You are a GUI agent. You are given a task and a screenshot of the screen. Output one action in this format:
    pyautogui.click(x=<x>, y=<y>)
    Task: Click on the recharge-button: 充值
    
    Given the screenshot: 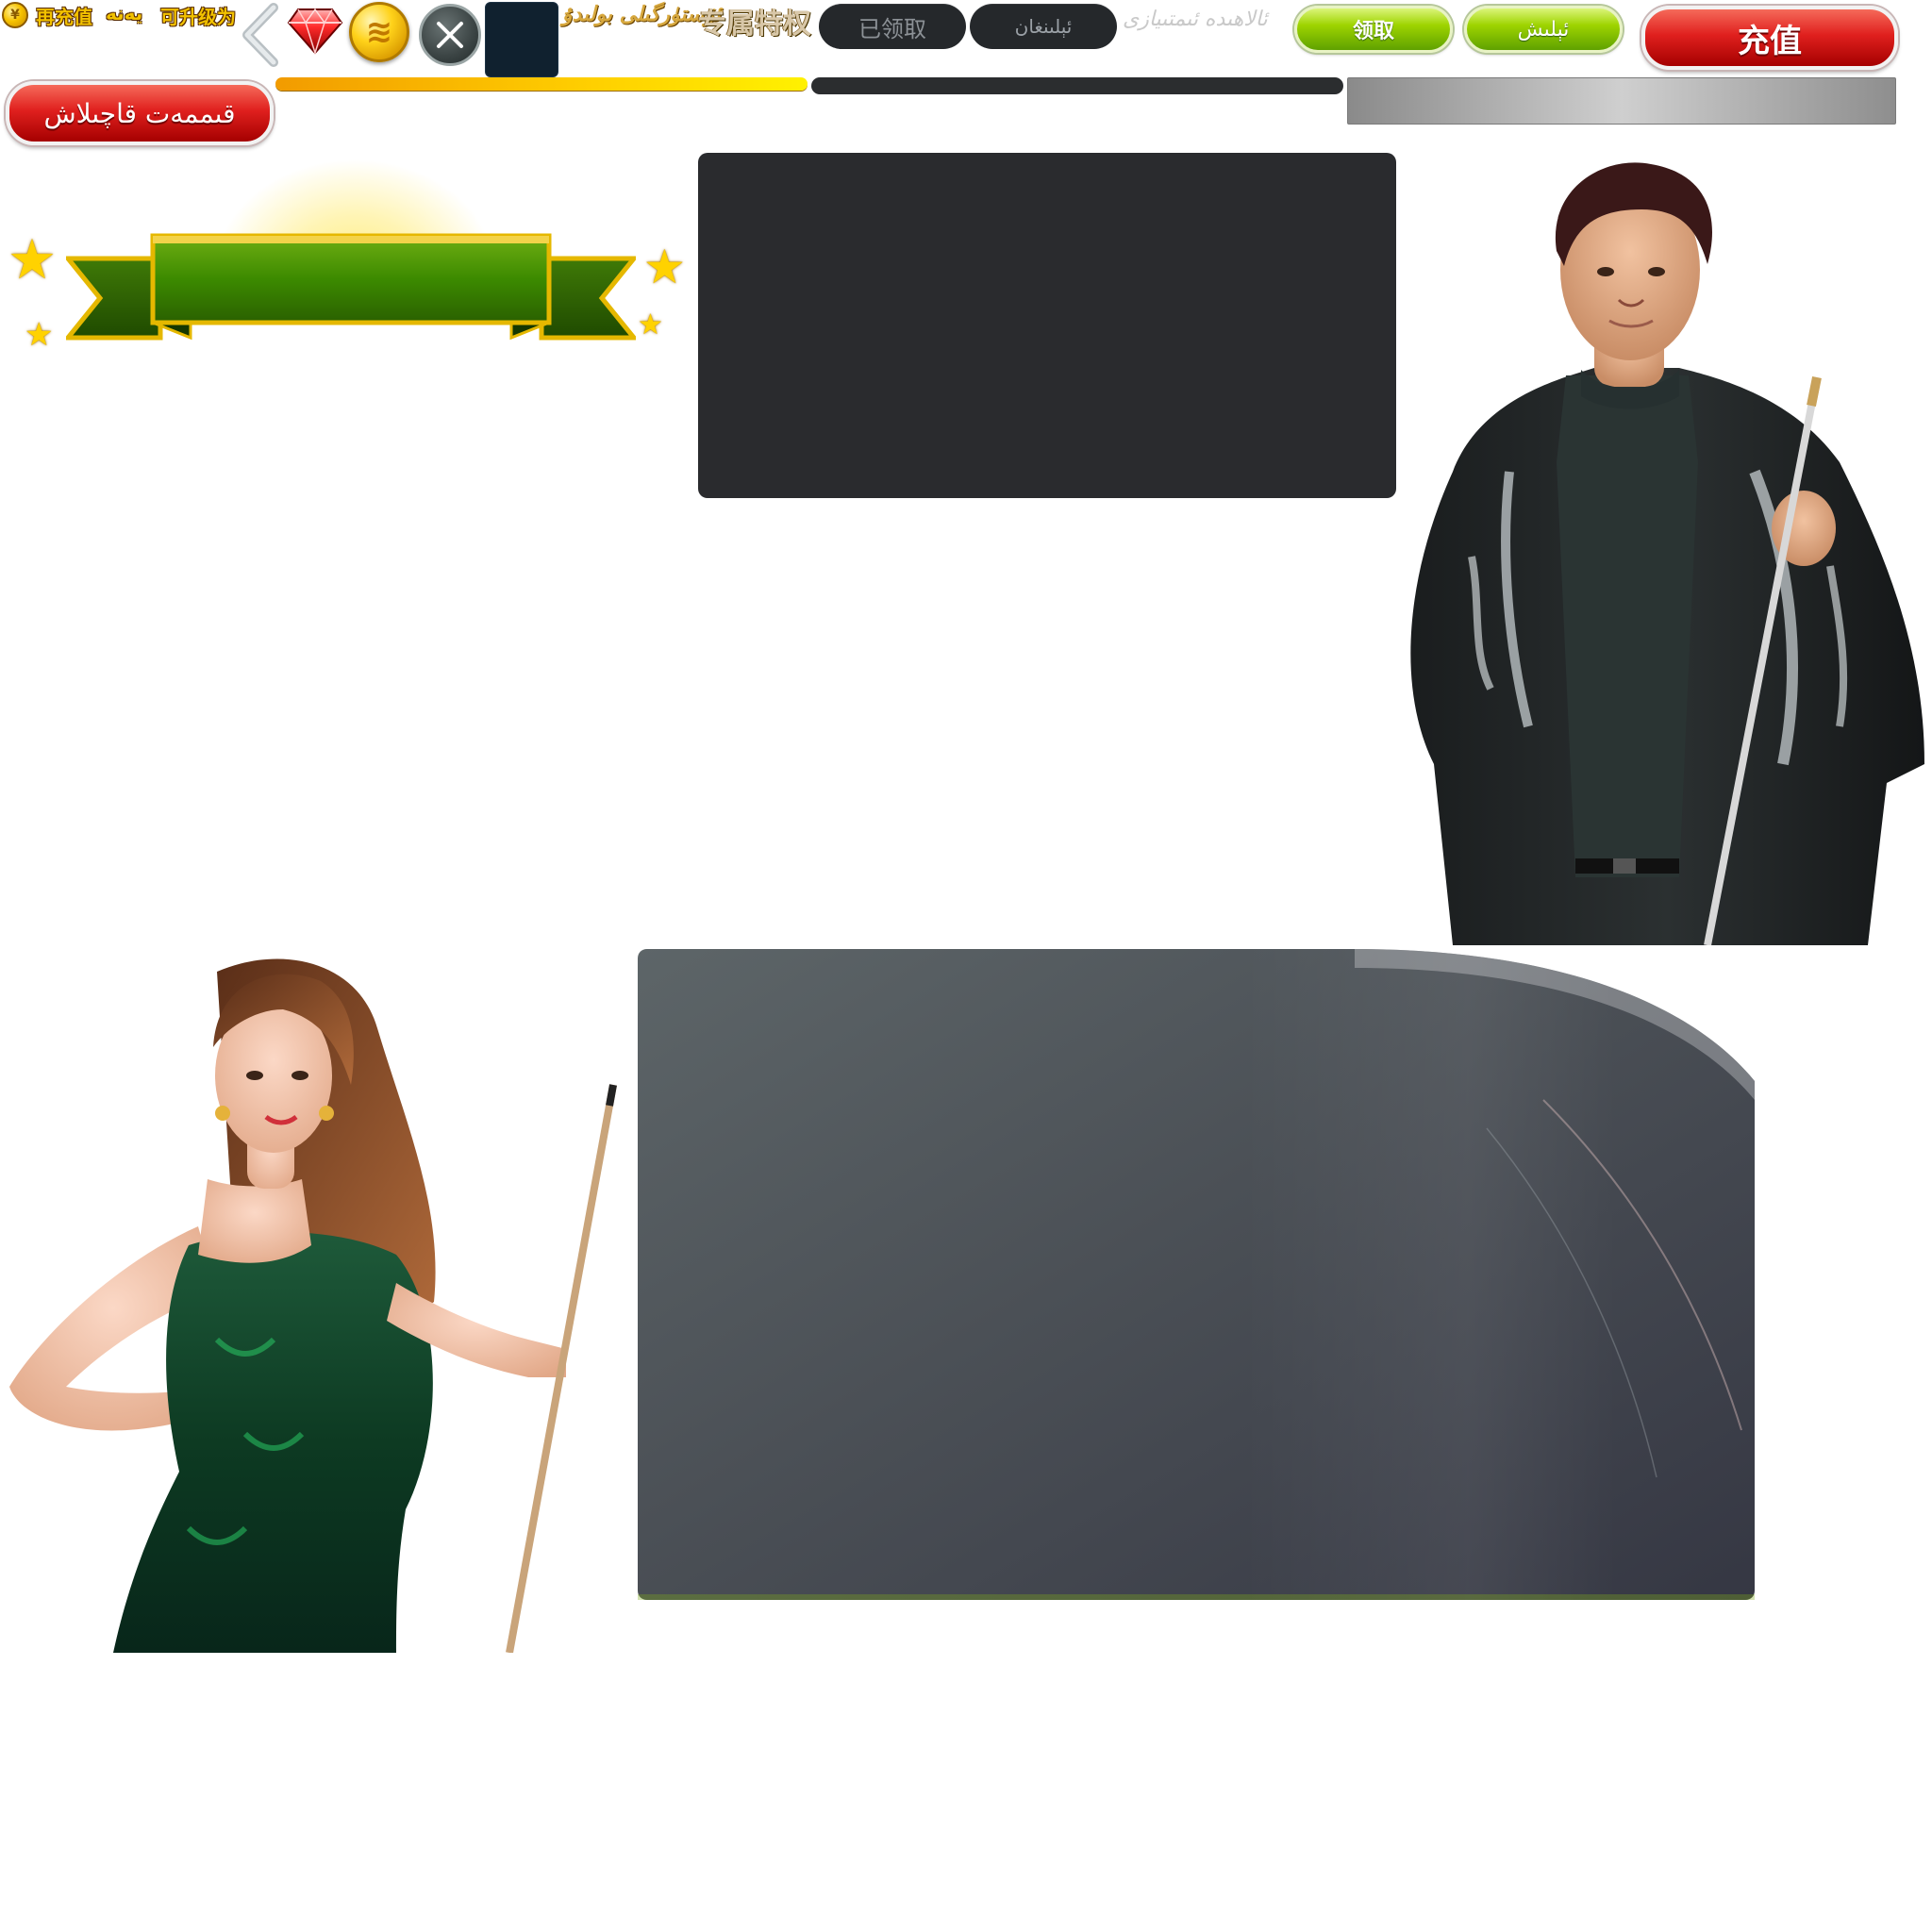 What is the action you would take?
    pyautogui.click(x=1770, y=38)
    